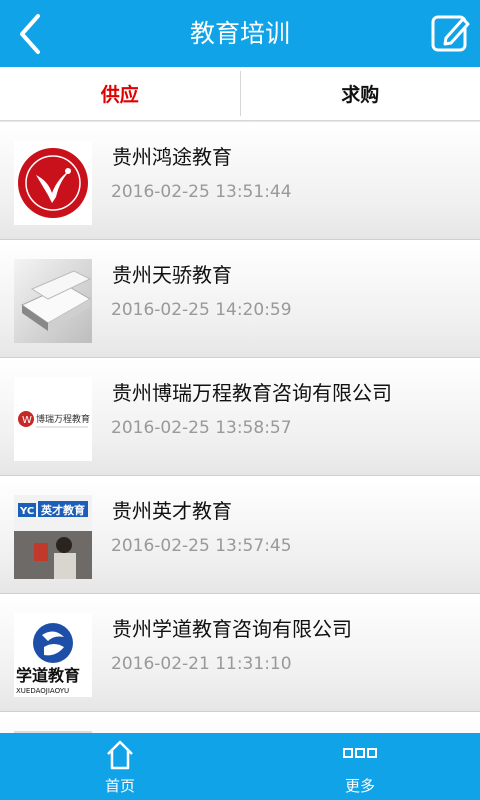 The height and width of the screenshot is (800, 480). I want to click on xuedao-logo-icon: 学道教育 XUEDAOJIAOYU, so click(53, 655).